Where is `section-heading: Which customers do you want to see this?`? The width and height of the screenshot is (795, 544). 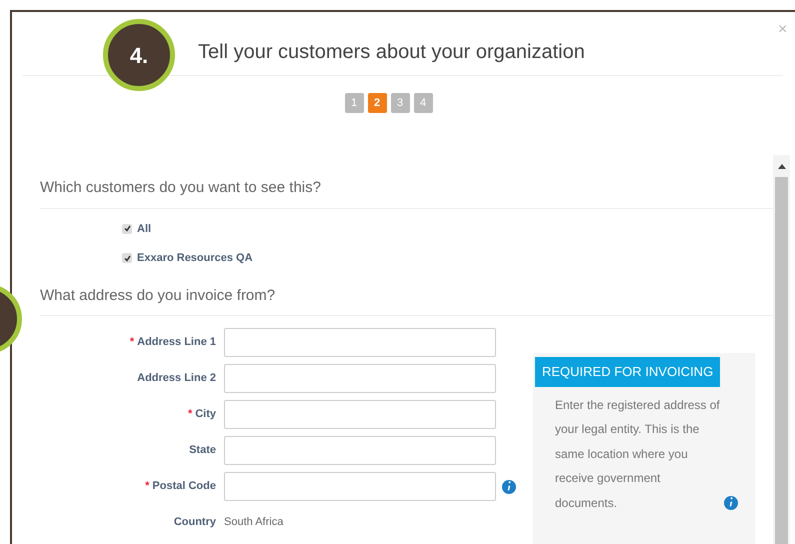 section-heading: Which customers do you want to see this? is located at coordinates (406, 192).